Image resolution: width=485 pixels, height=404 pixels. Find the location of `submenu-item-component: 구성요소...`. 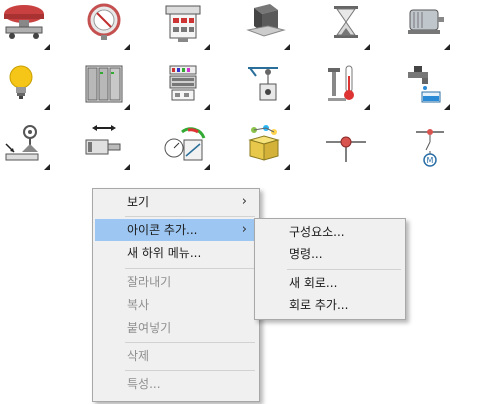

submenu-item-component: 구성요소... is located at coordinates (330, 232).